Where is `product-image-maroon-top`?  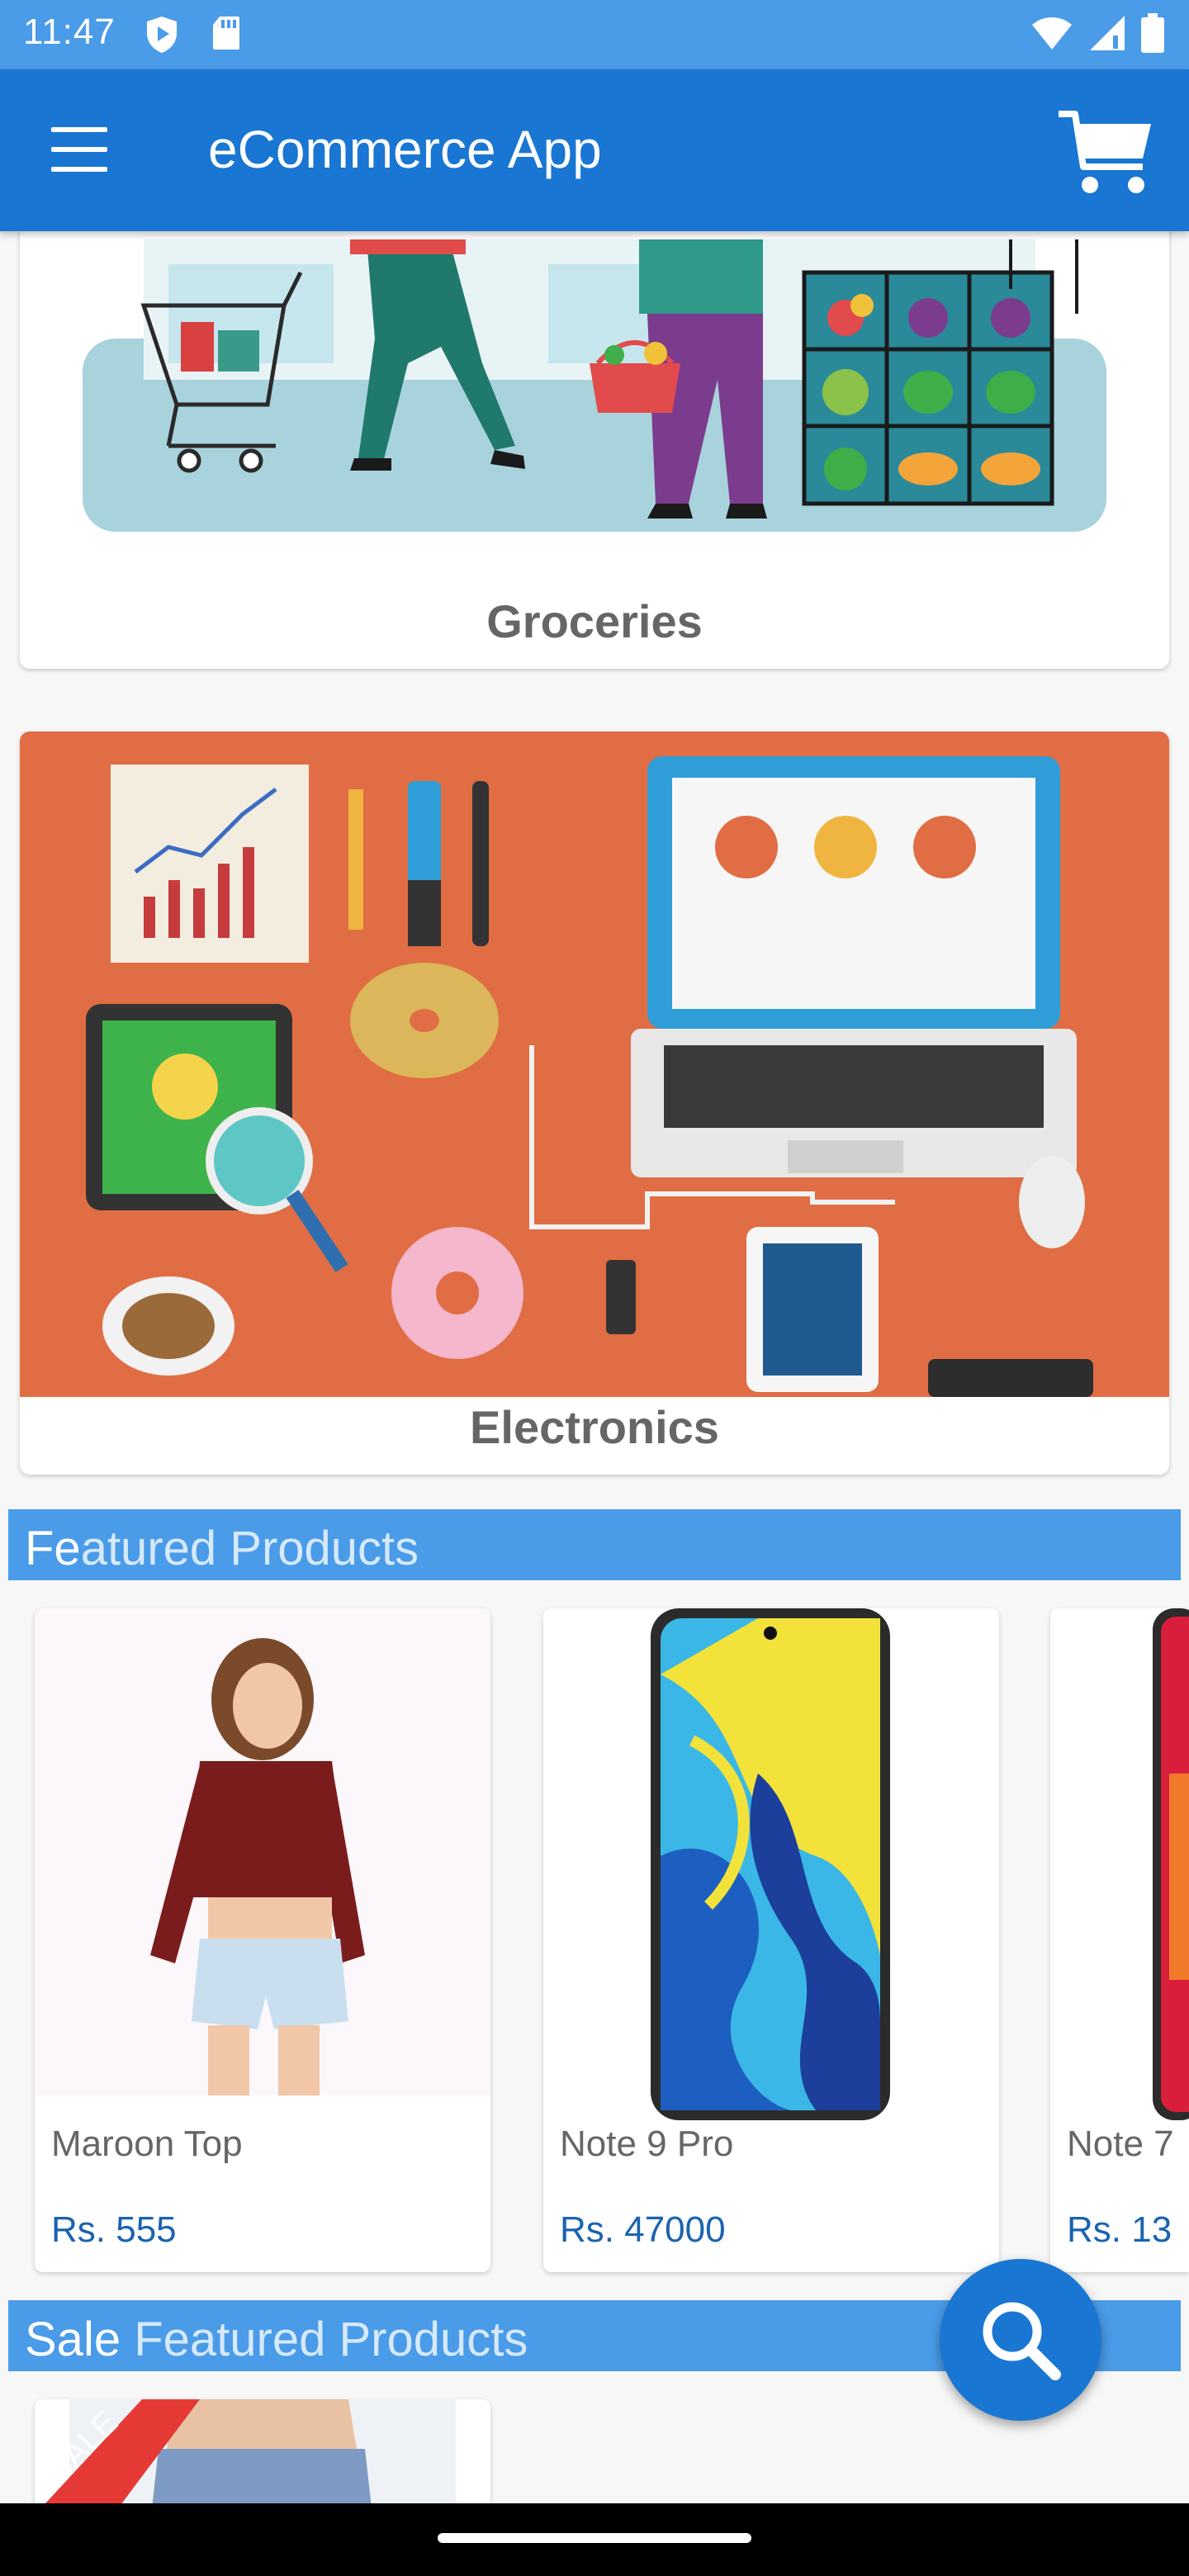
product-image-maroon-top is located at coordinates (262, 1851).